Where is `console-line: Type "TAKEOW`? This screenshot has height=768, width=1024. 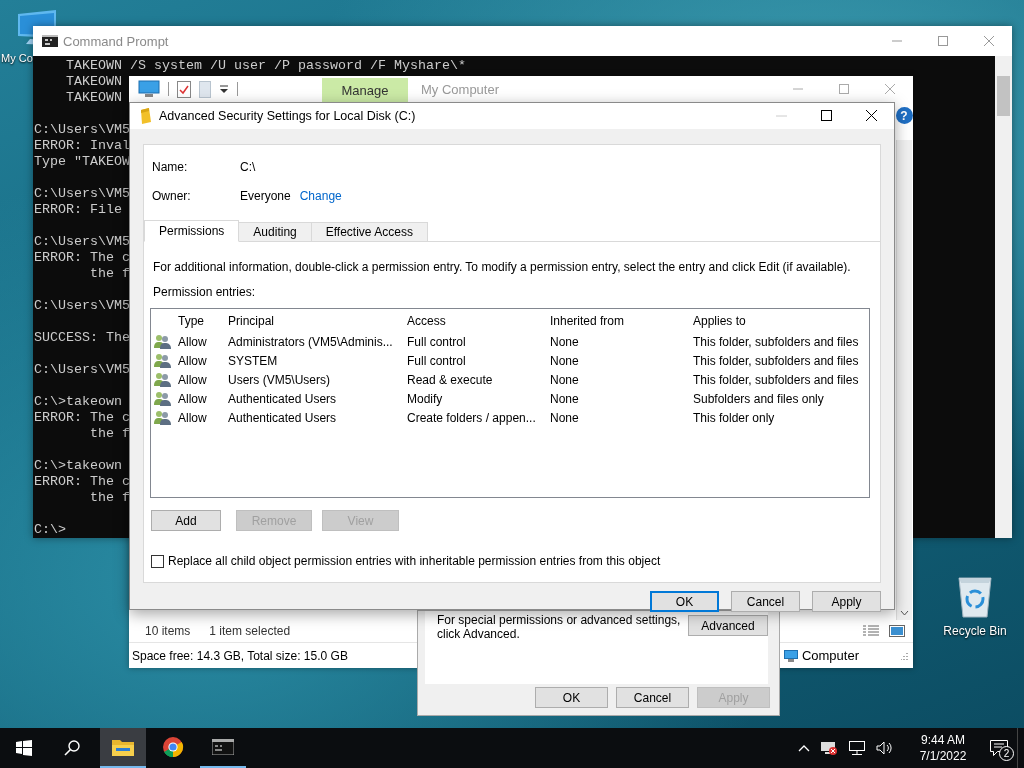 console-line: Type "TAKEOW is located at coordinates (82, 162).